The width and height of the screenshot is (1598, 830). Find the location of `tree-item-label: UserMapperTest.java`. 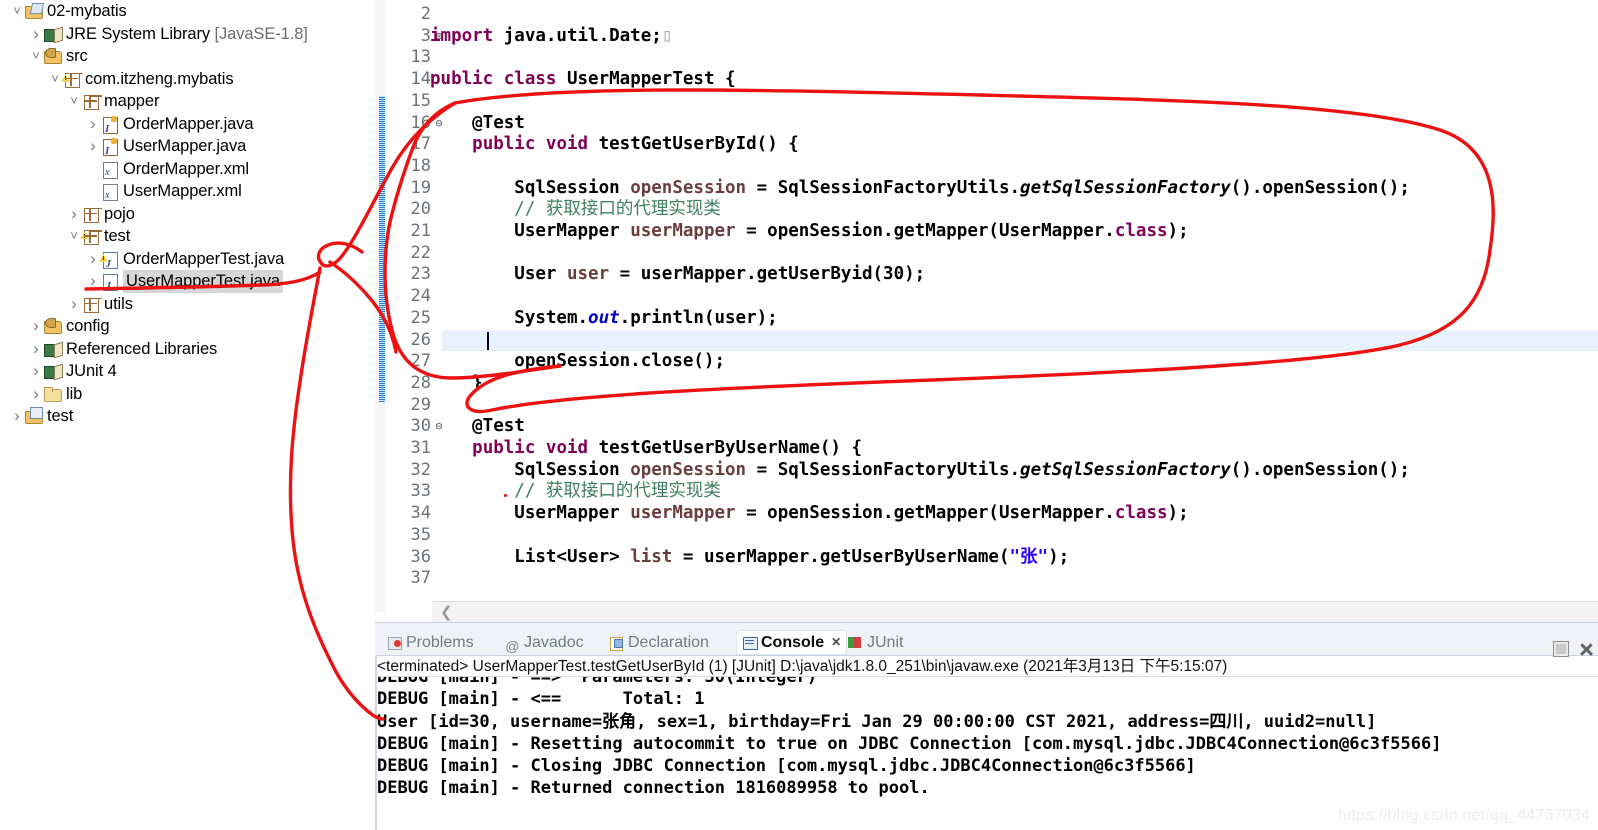

tree-item-label: UserMapperTest.java is located at coordinates (203, 281).